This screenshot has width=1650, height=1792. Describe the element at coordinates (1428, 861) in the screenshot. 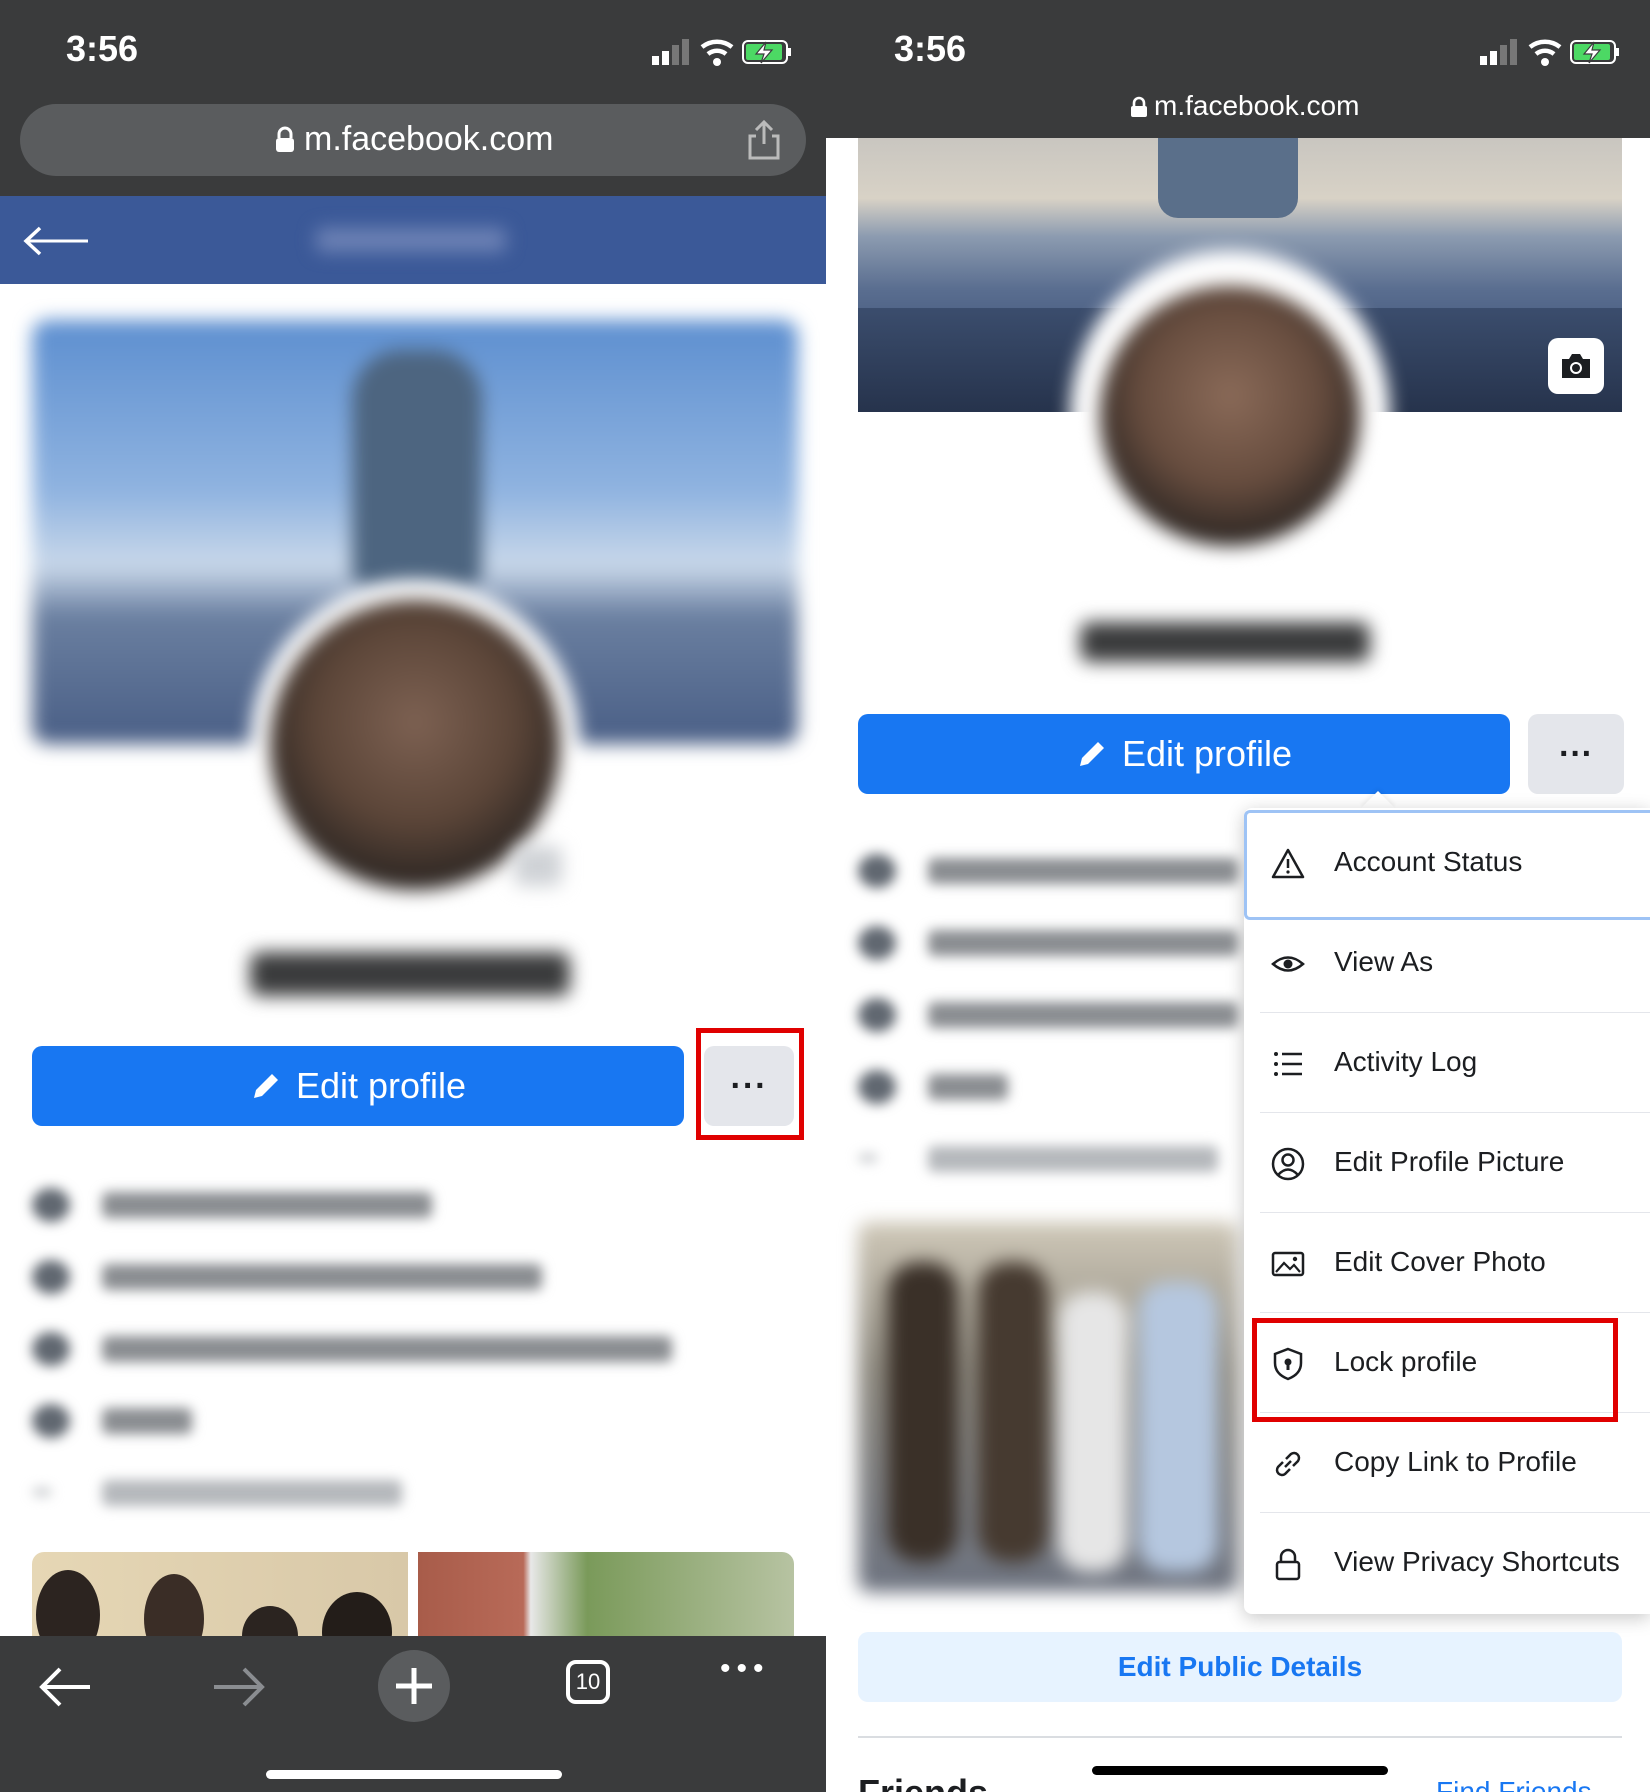

I see `menu-item-label: Account Status` at that location.